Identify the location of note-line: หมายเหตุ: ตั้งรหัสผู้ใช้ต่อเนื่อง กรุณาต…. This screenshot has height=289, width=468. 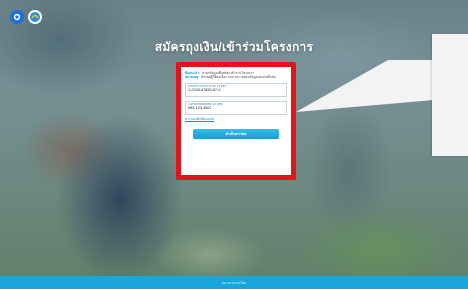
(236, 77).